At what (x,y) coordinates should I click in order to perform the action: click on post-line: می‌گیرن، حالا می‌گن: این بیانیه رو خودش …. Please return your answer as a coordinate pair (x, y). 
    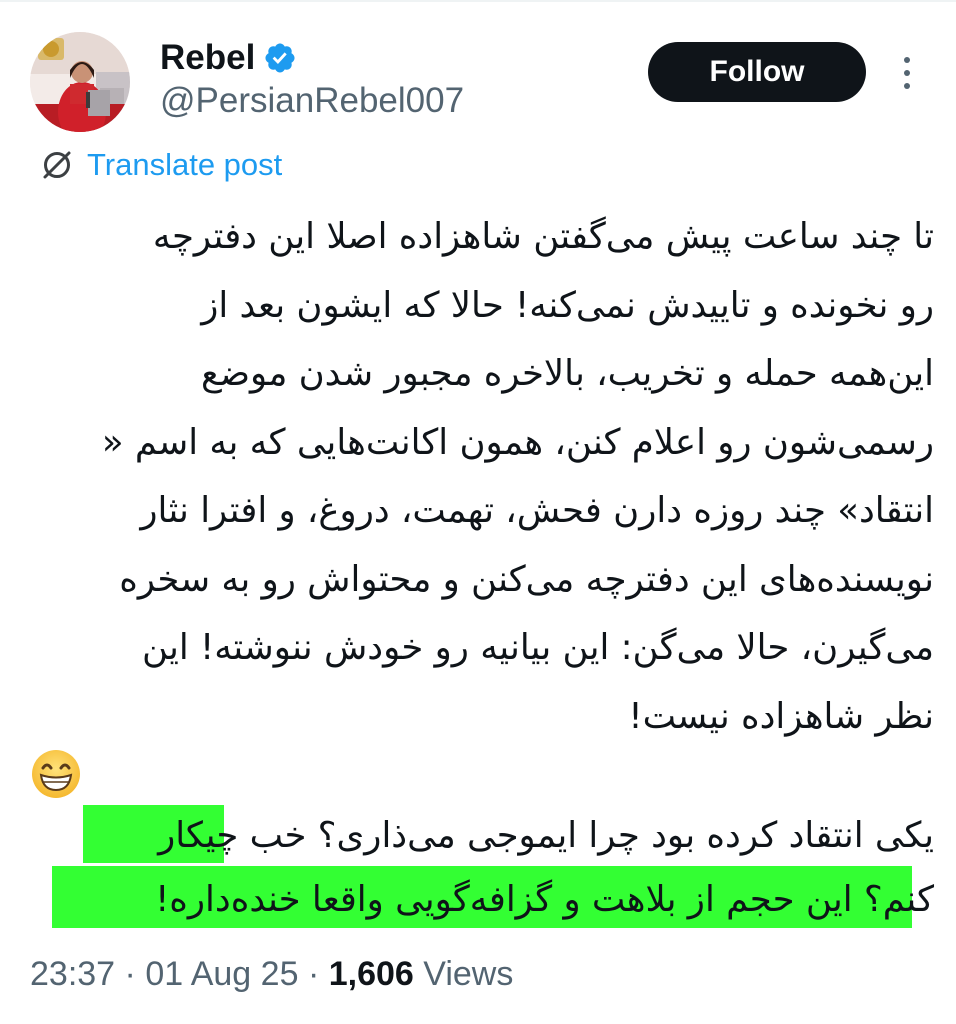
    Looking at the image, I should click on (537, 647).